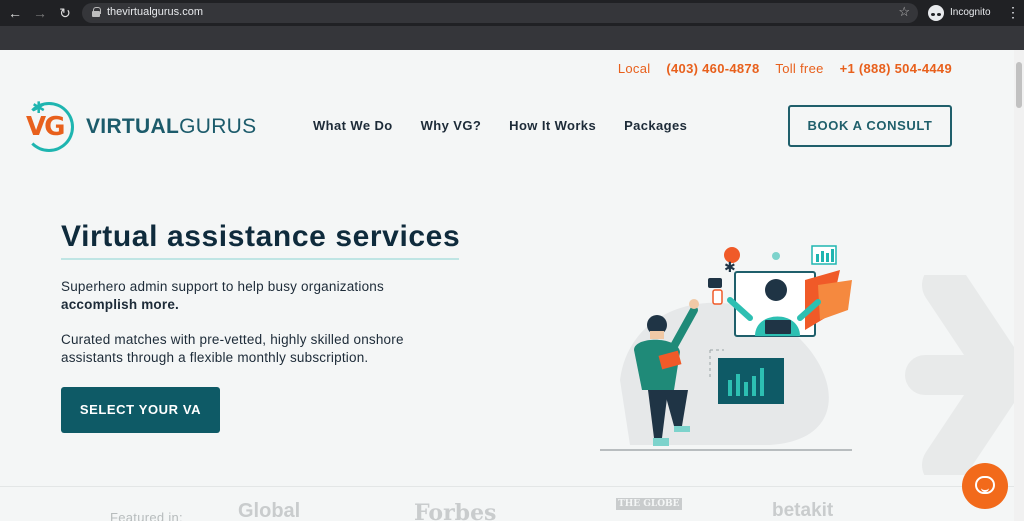 This screenshot has height=521, width=1024. What do you see at coordinates (1013, 12) in the screenshot?
I see `browser-menu-icon: ⋮` at bounding box center [1013, 12].